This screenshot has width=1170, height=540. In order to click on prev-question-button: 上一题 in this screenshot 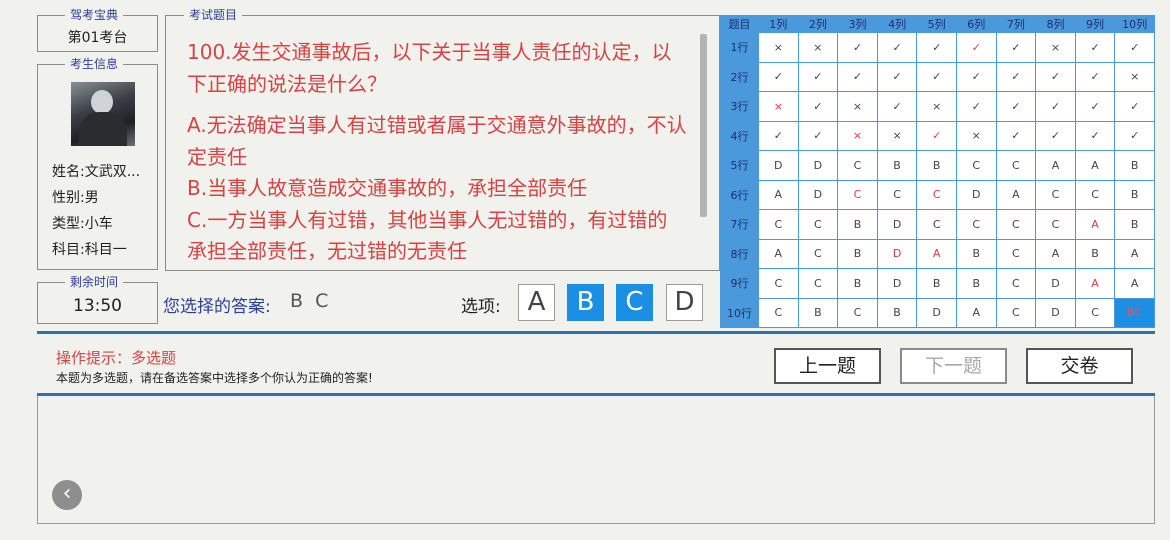, I will do `click(827, 366)`.